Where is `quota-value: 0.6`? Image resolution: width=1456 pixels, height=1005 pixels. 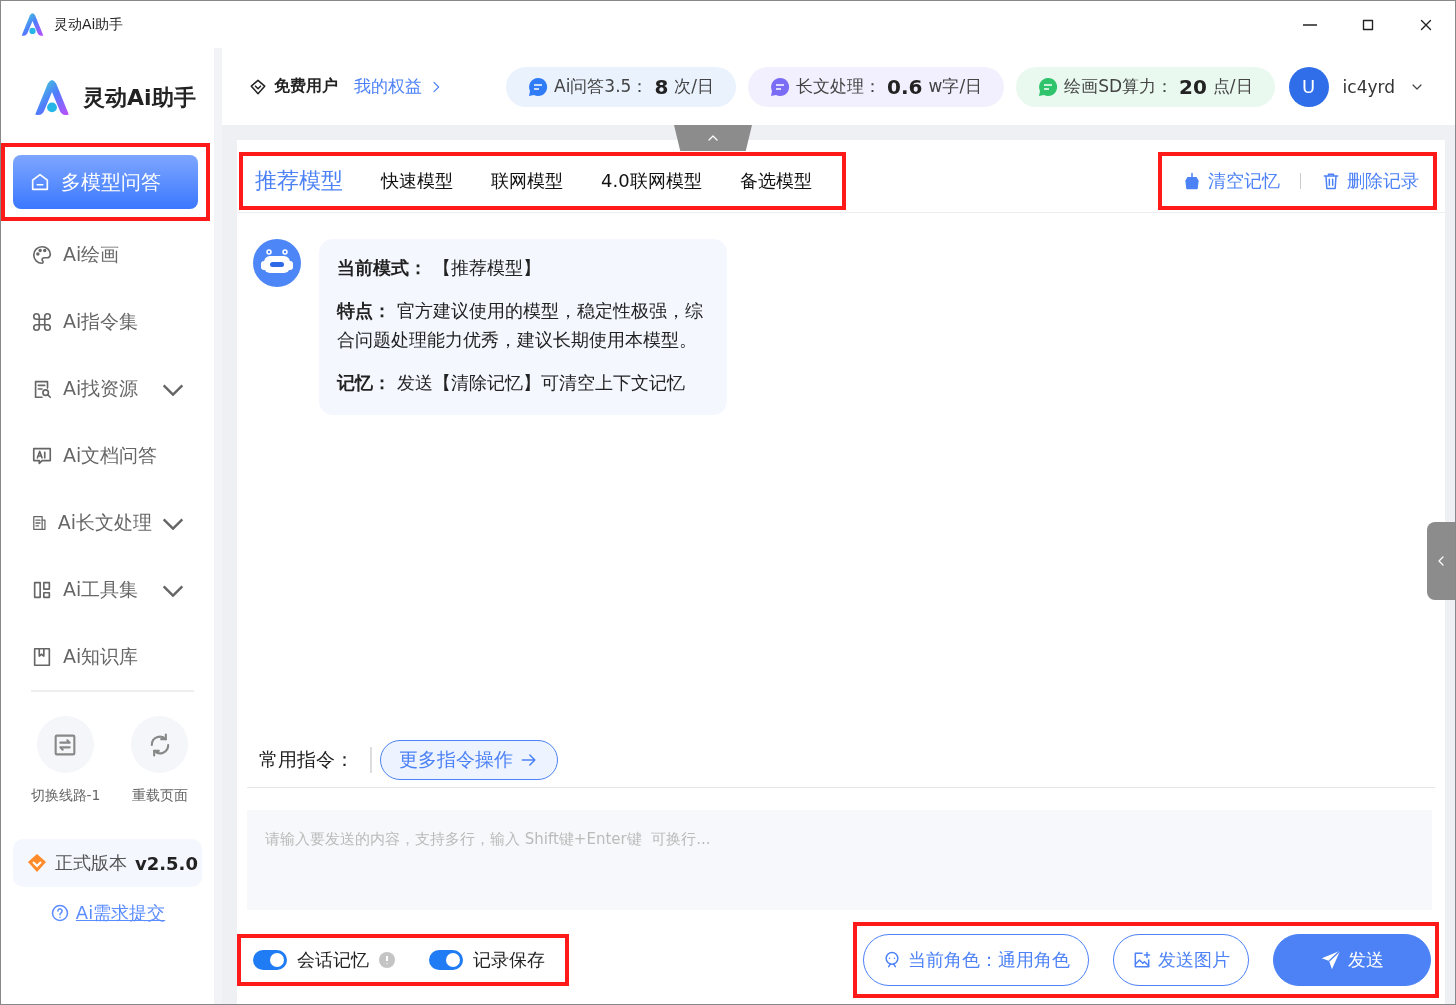 quota-value: 0.6 is located at coordinates (905, 86).